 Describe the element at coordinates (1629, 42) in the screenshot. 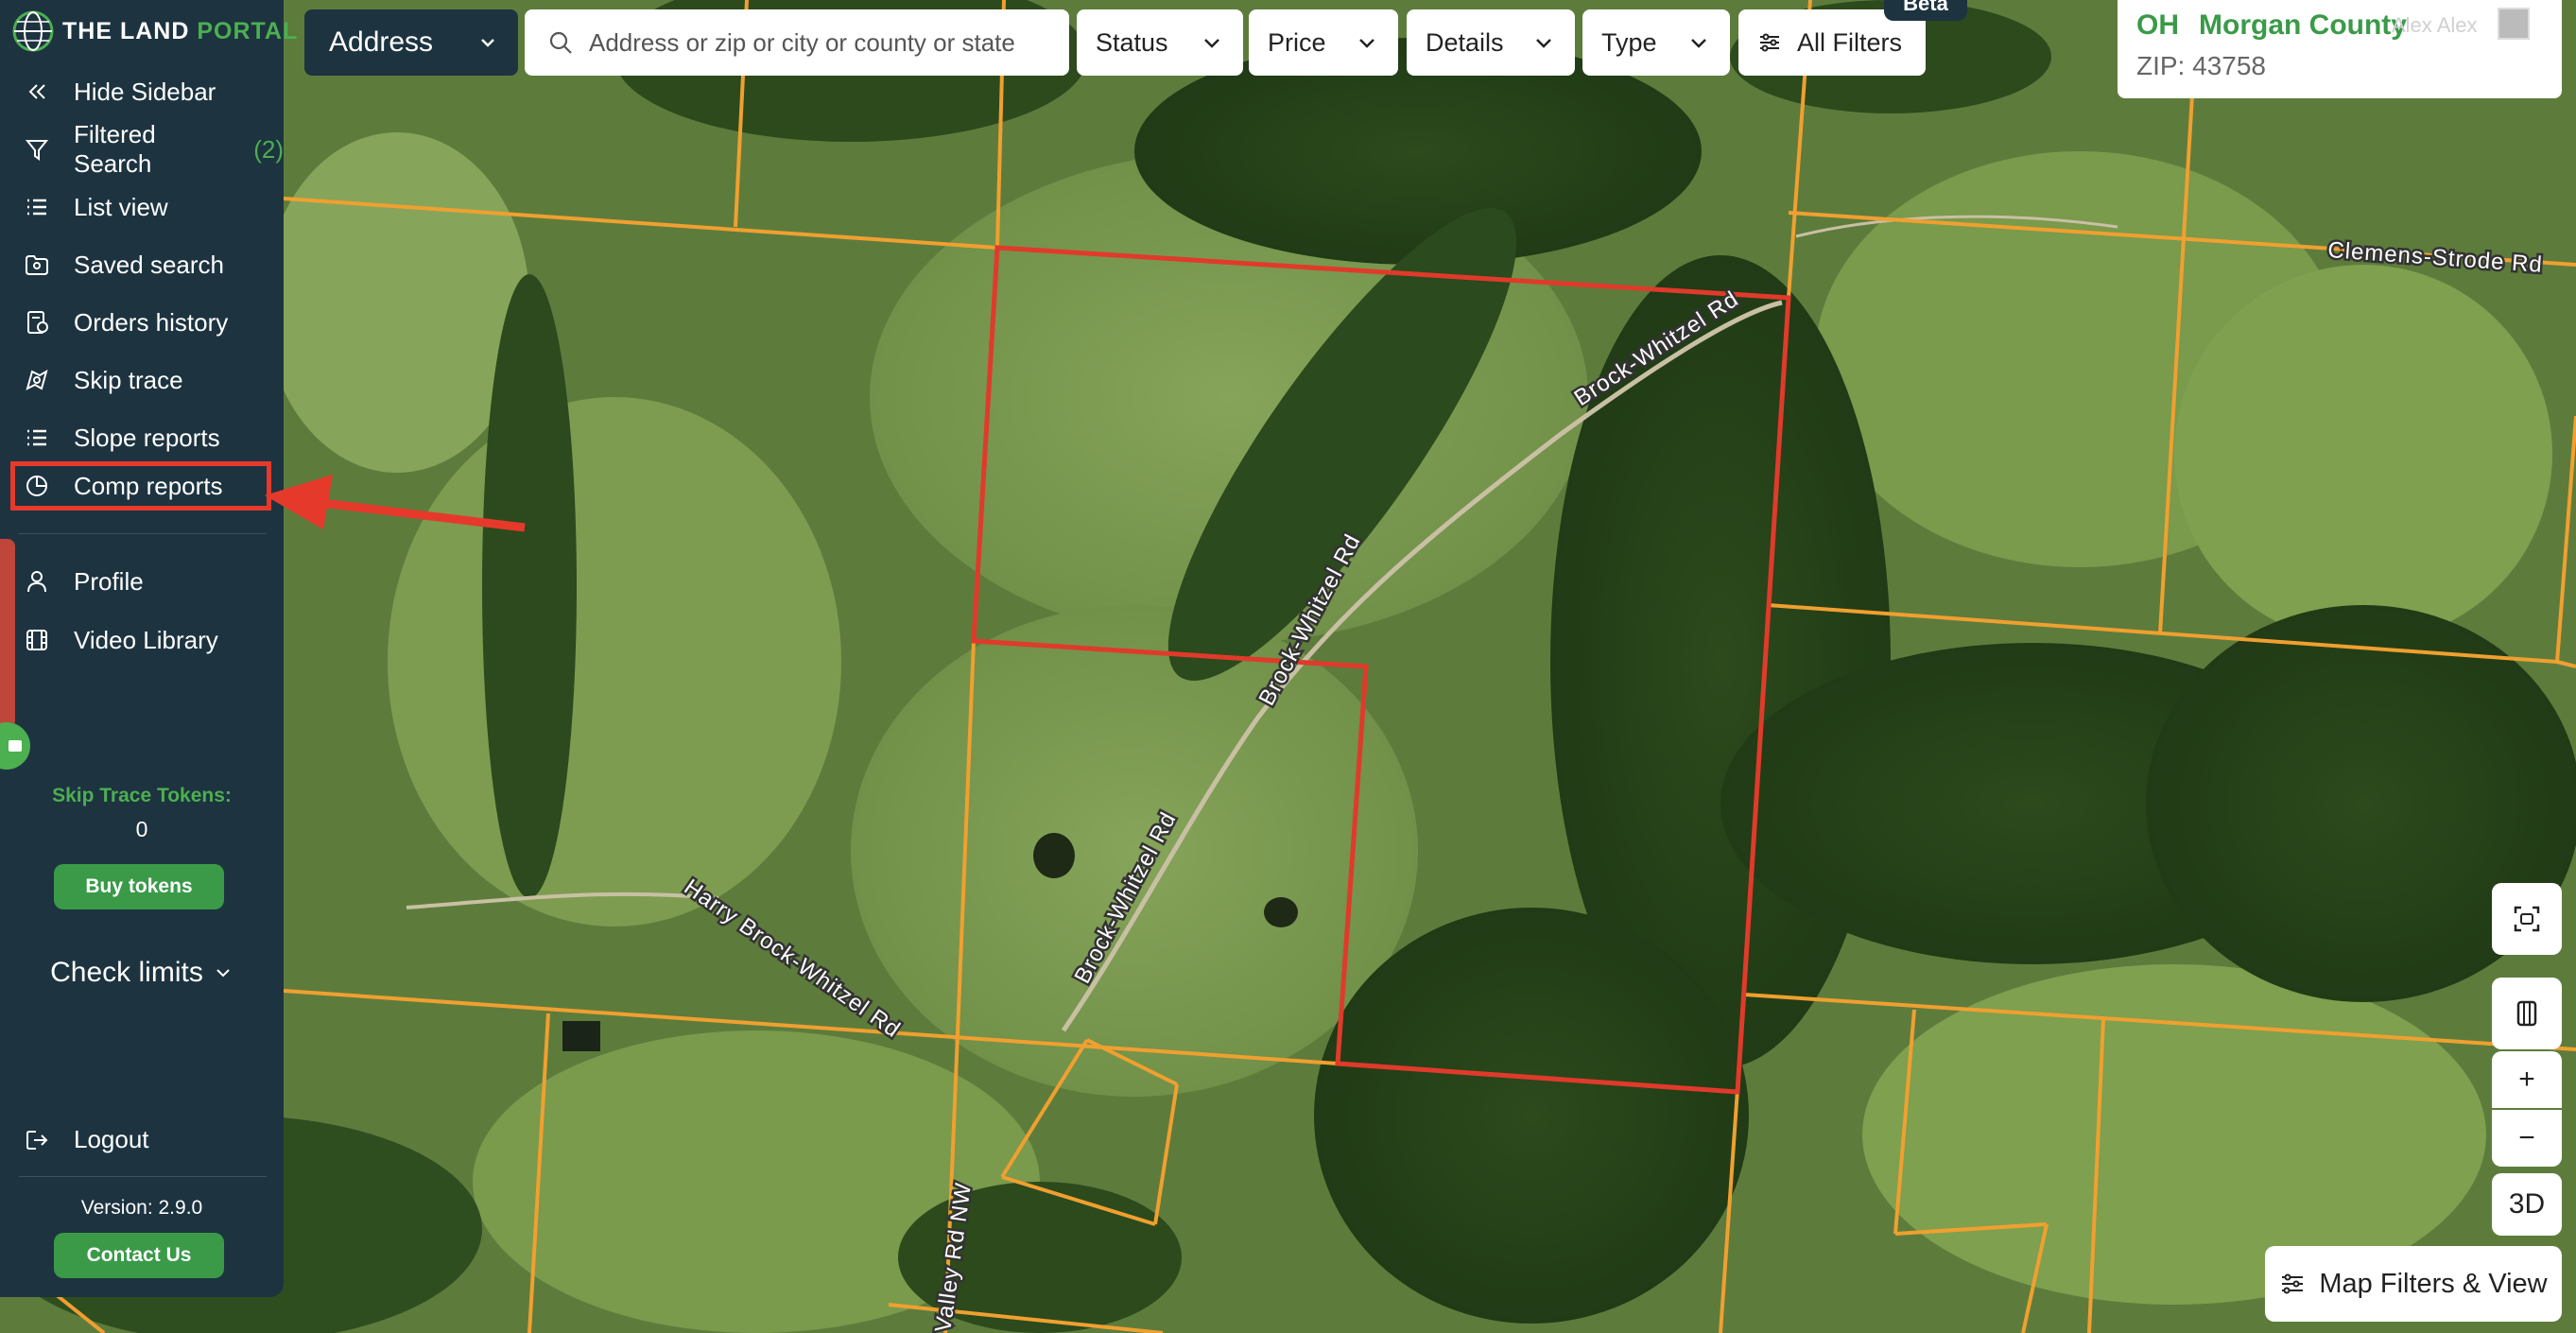

I see `filter-label: Type` at that location.